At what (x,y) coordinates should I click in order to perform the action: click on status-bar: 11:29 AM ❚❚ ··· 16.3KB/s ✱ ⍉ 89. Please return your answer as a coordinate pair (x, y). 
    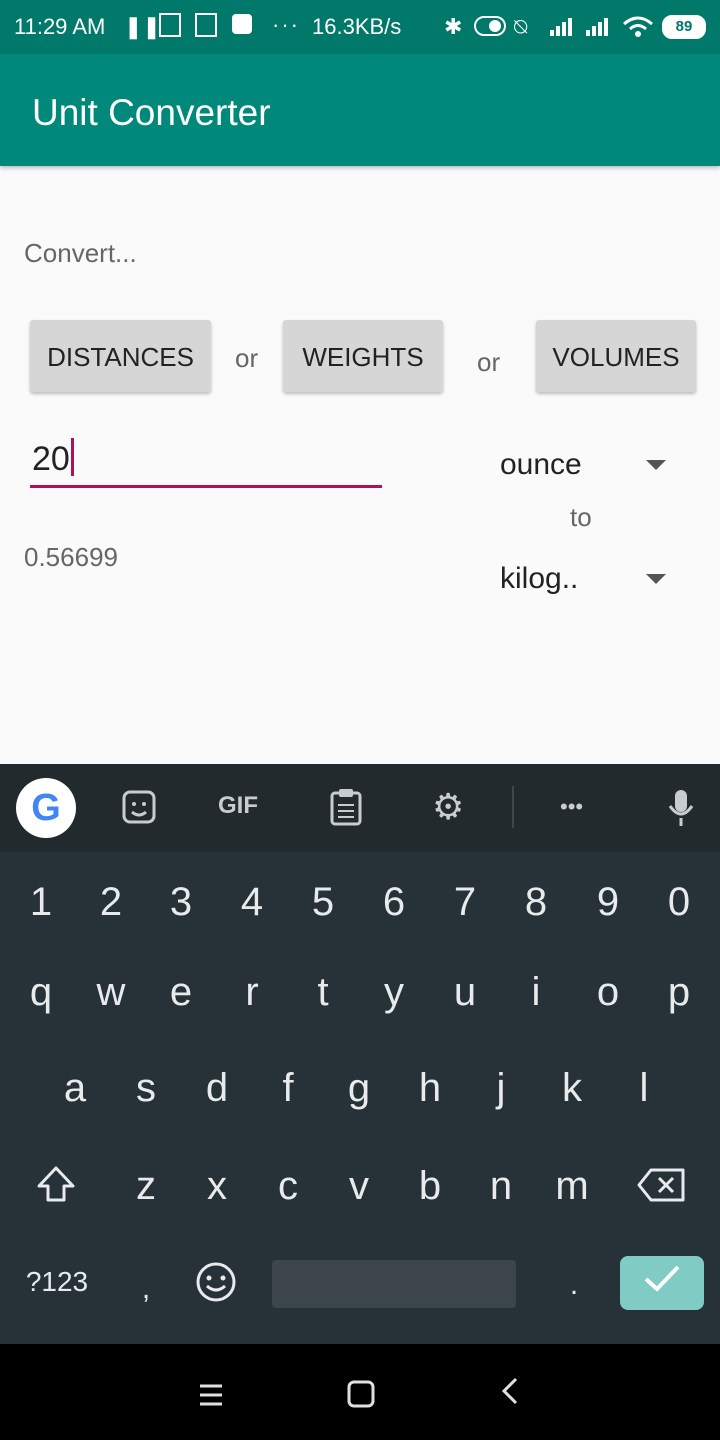
    Looking at the image, I should click on (360, 27).